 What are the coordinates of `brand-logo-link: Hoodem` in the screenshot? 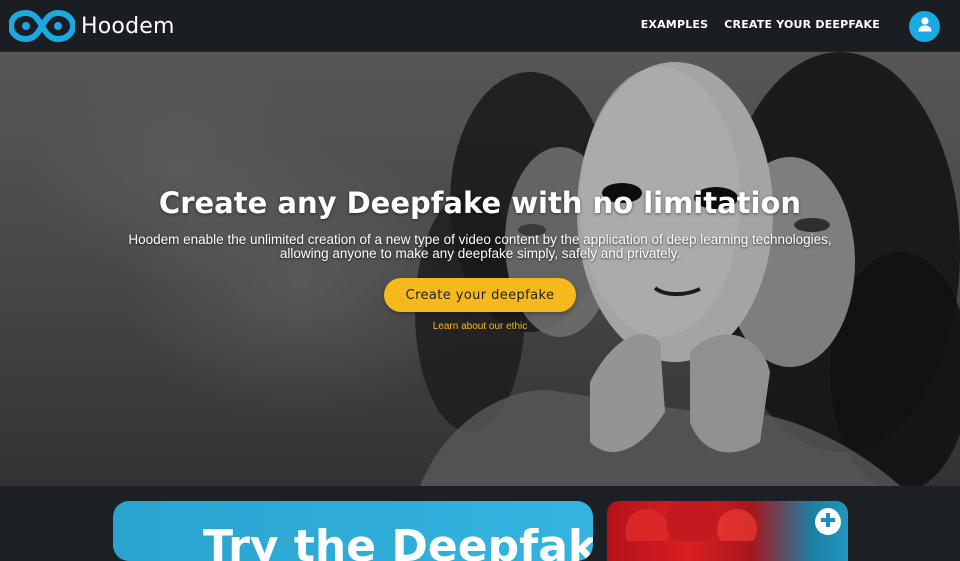 It's located at (92, 26).